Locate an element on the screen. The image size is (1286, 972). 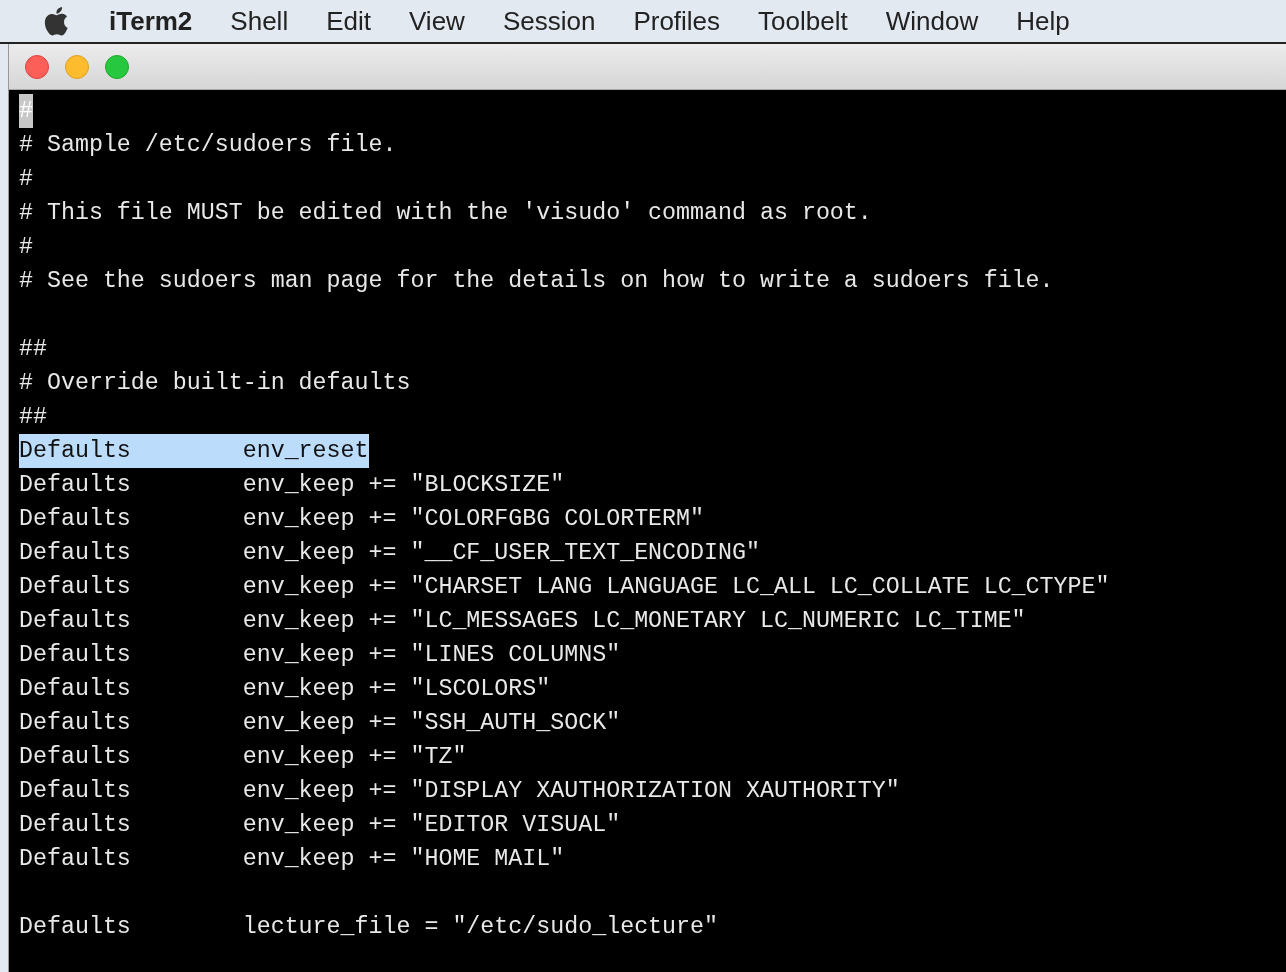
minimize-button is located at coordinates (77, 66).